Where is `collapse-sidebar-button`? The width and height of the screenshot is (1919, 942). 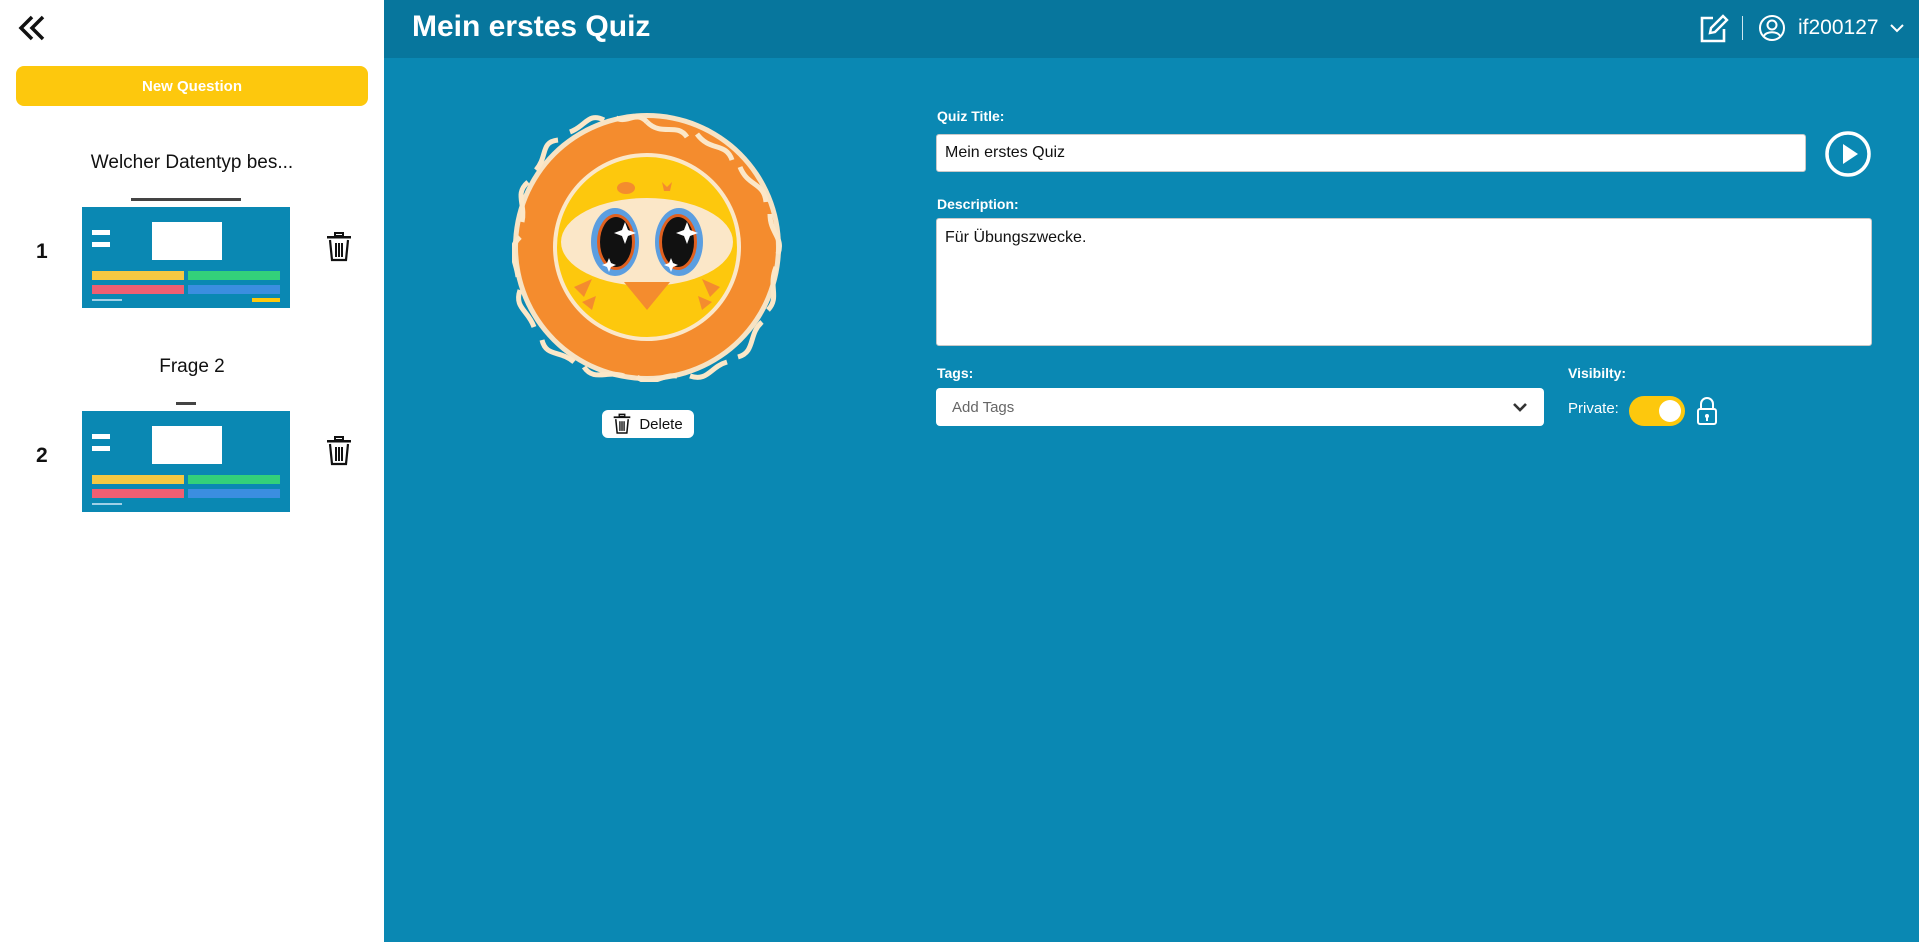 collapse-sidebar-button is located at coordinates (32, 28).